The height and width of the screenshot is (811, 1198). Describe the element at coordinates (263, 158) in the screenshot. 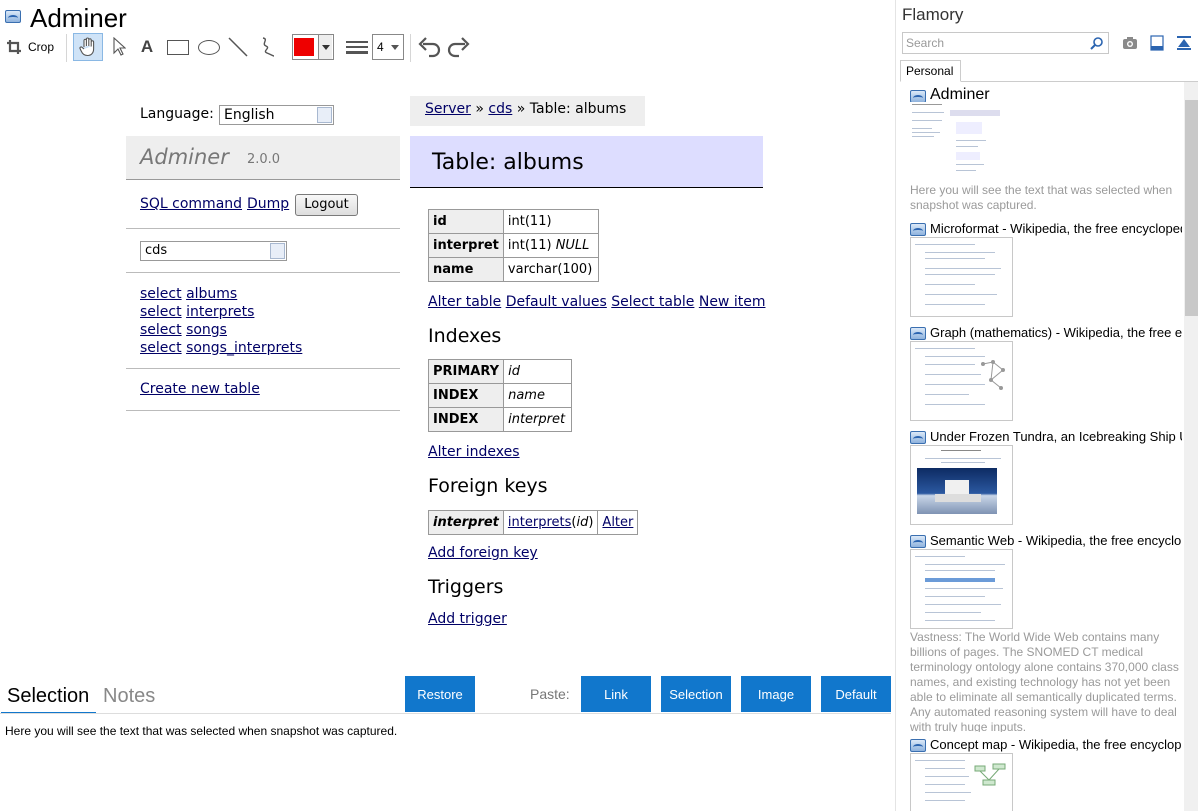

I see `brand-header: Adminer 2.0.0` at that location.